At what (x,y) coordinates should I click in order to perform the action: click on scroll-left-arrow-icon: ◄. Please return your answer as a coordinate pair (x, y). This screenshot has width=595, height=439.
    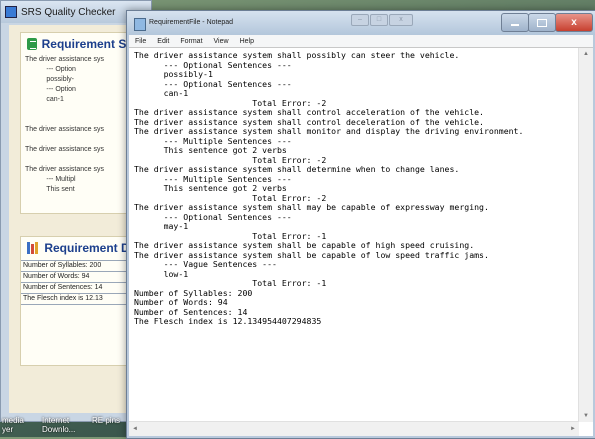
    Looking at the image, I should click on (135, 429).